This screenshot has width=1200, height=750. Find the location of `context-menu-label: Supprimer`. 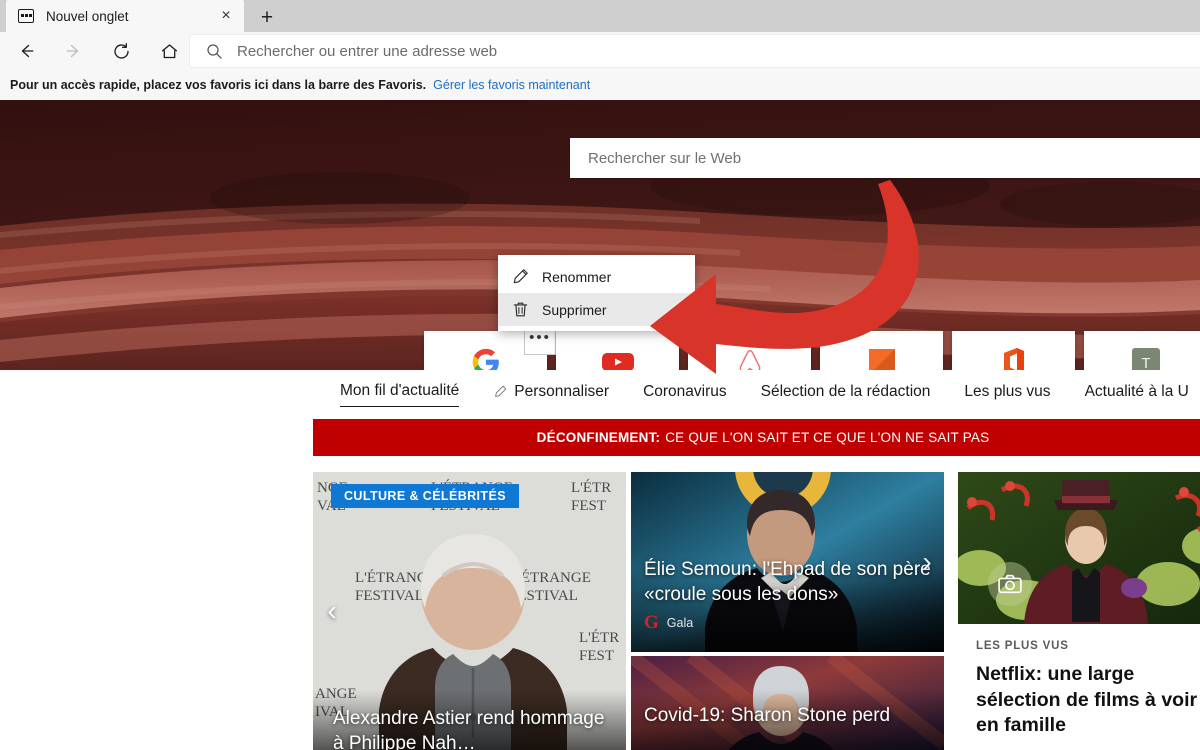

context-menu-label: Supprimer is located at coordinates (574, 309).